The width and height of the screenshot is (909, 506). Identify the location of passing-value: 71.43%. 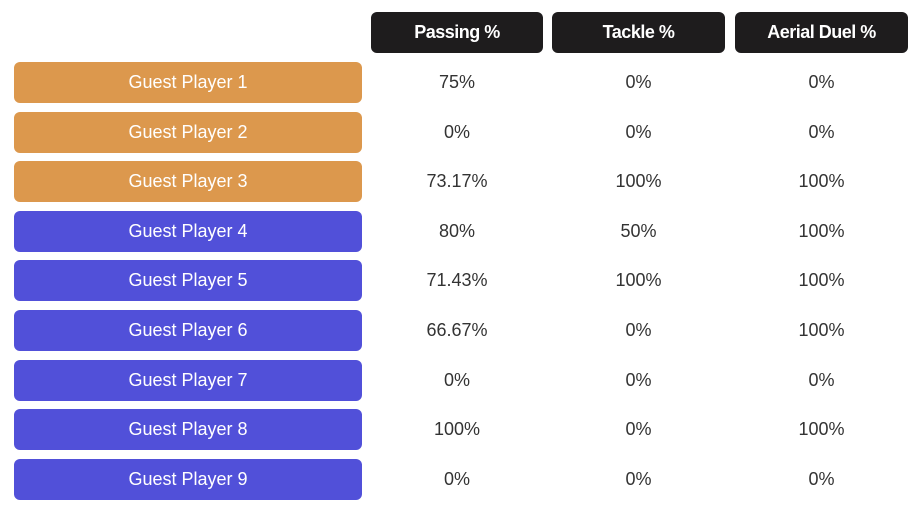
(457, 280).